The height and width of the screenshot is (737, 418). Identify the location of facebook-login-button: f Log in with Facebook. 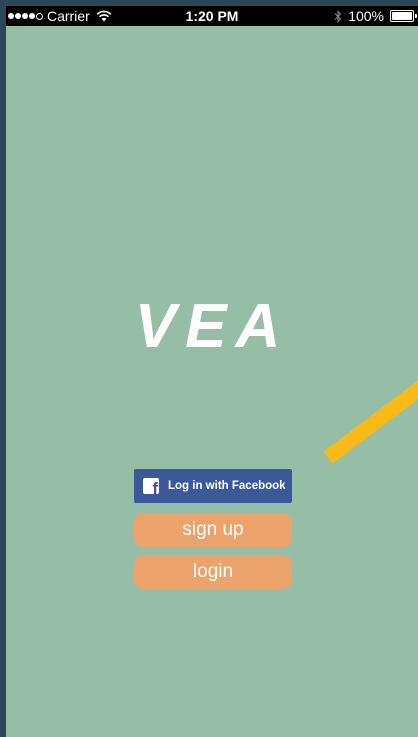
(213, 486).